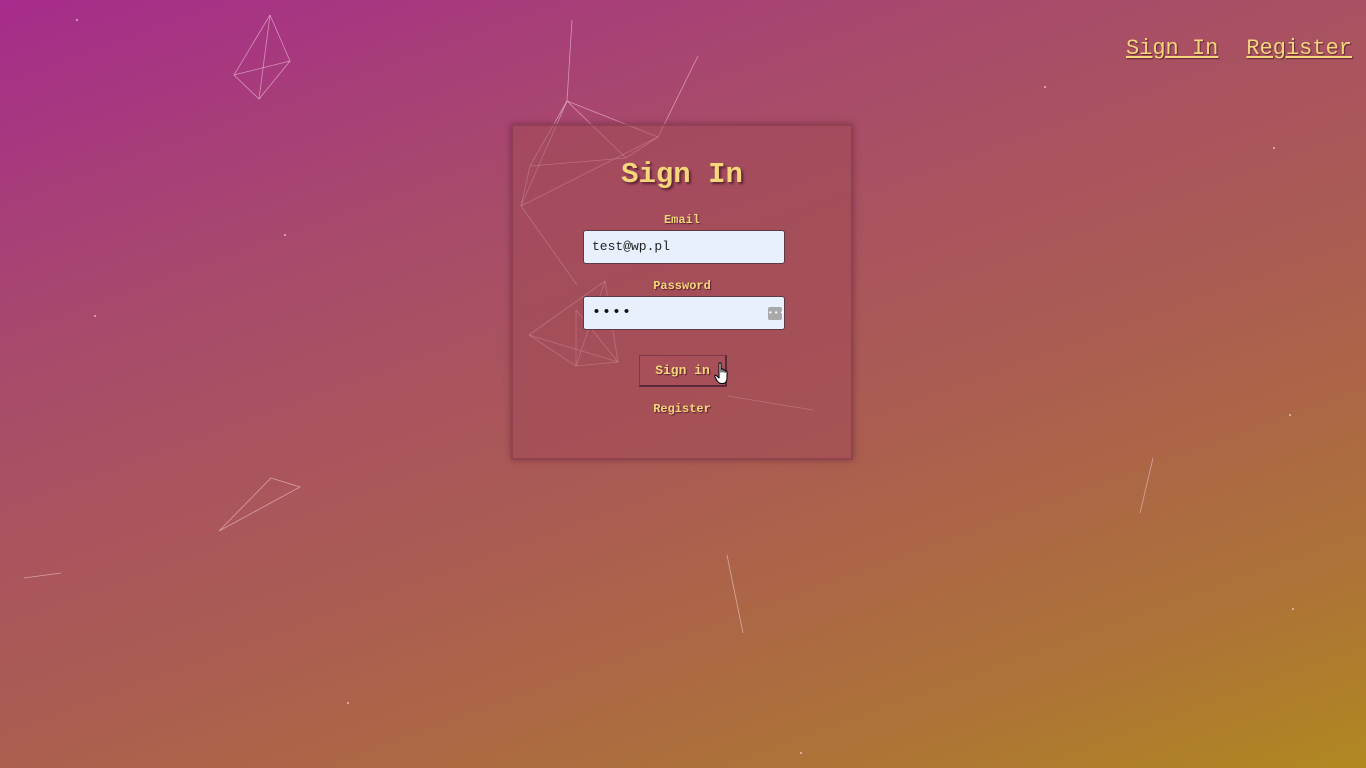 The width and height of the screenshot is (1366, 768). I want to click on email-label: Email, so click(681, 220).